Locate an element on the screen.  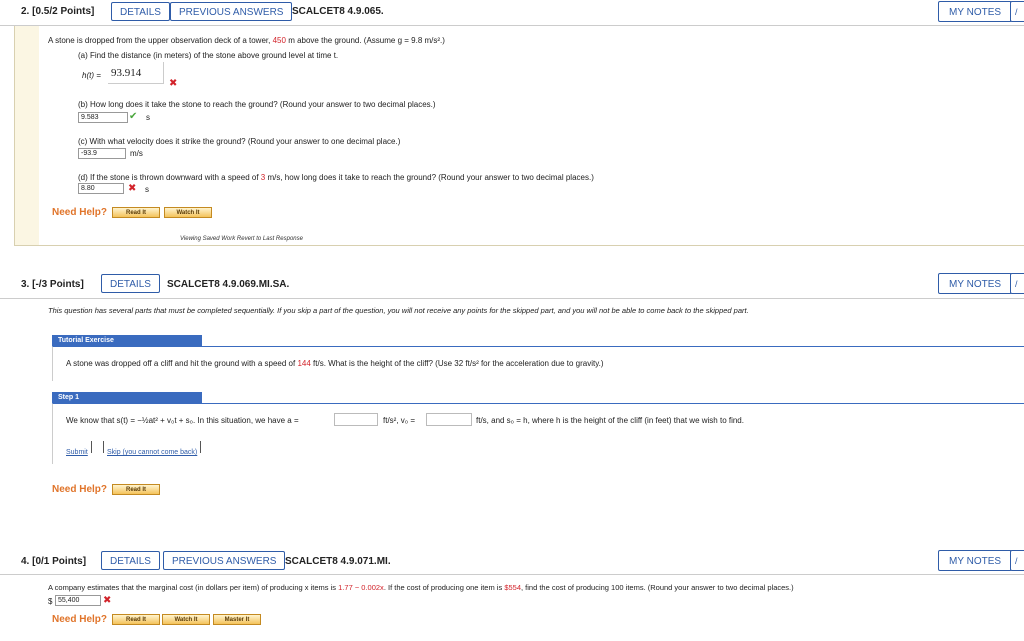
q4-divider is located at coordinates (512, 574).